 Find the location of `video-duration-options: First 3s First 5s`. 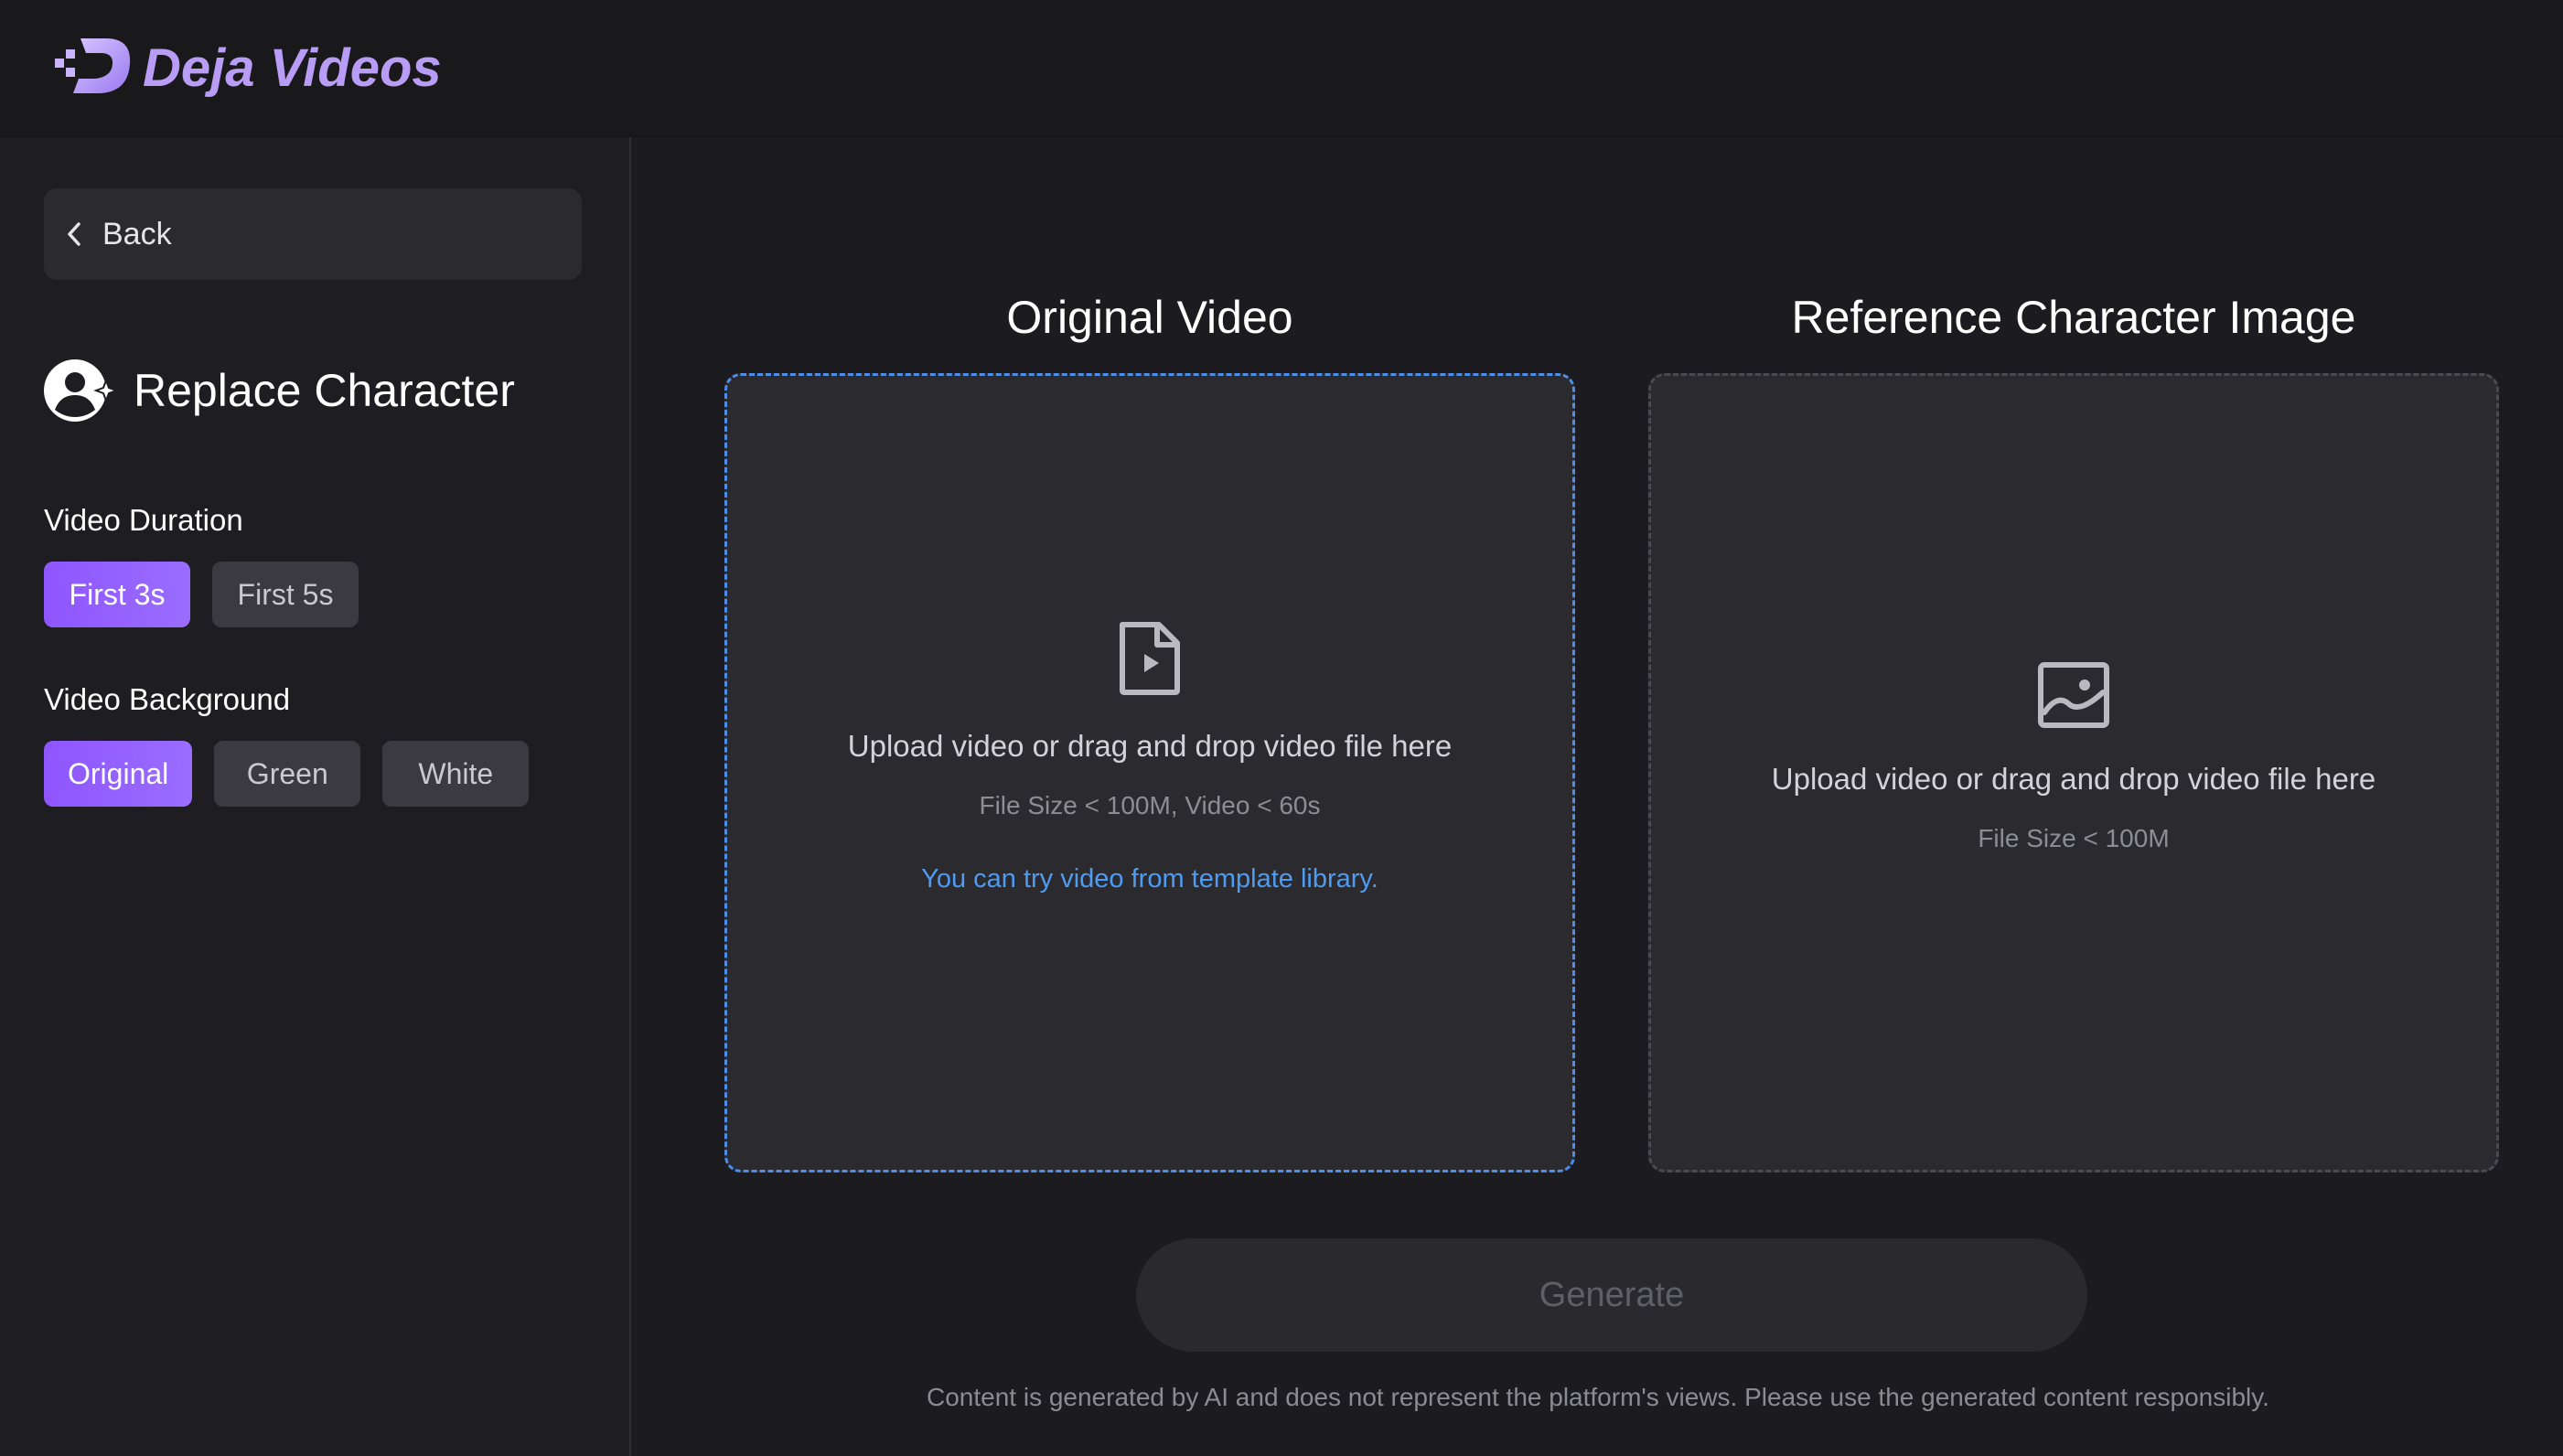

video-duration-options: First 3s First 5s is located at coordinates (201, 594).